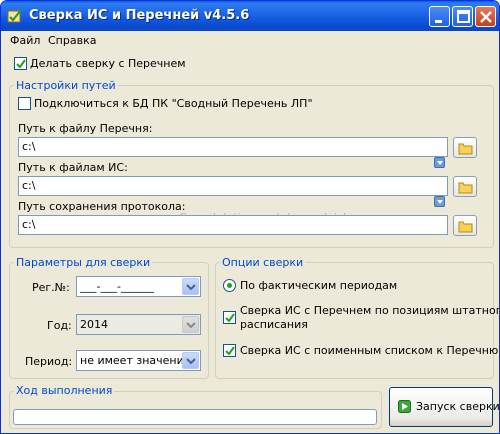 Image resolution: width=500 pixels, height=434 pixels. I want to click on period-select: не имеет значения, so click(138, 360).